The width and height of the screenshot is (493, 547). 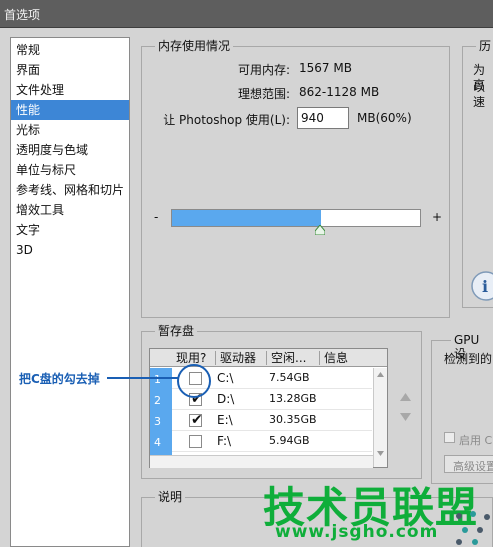 I want to click on sidebar-item-type: 文字, so click(x=70, y=230).